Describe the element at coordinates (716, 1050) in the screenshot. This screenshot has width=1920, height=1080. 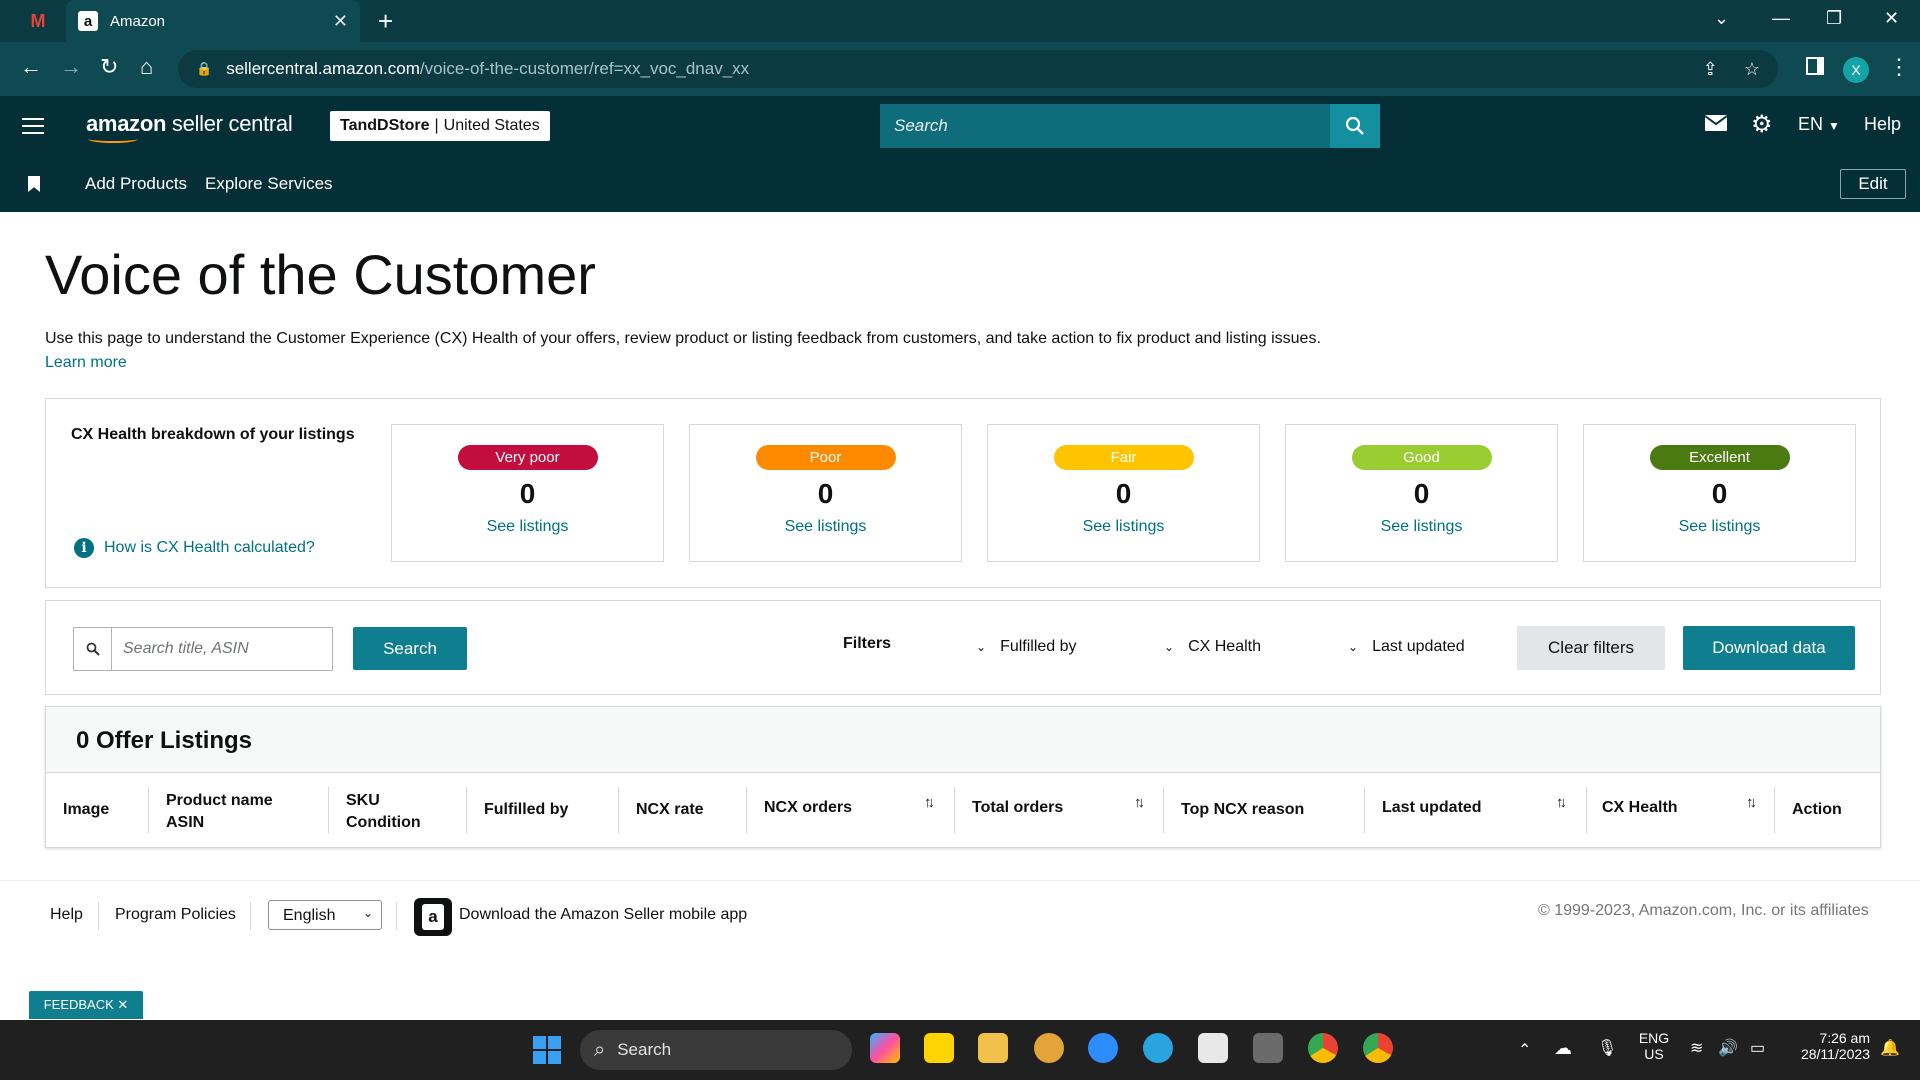
I see `taskbar-search: ⌕ Search` at that location.